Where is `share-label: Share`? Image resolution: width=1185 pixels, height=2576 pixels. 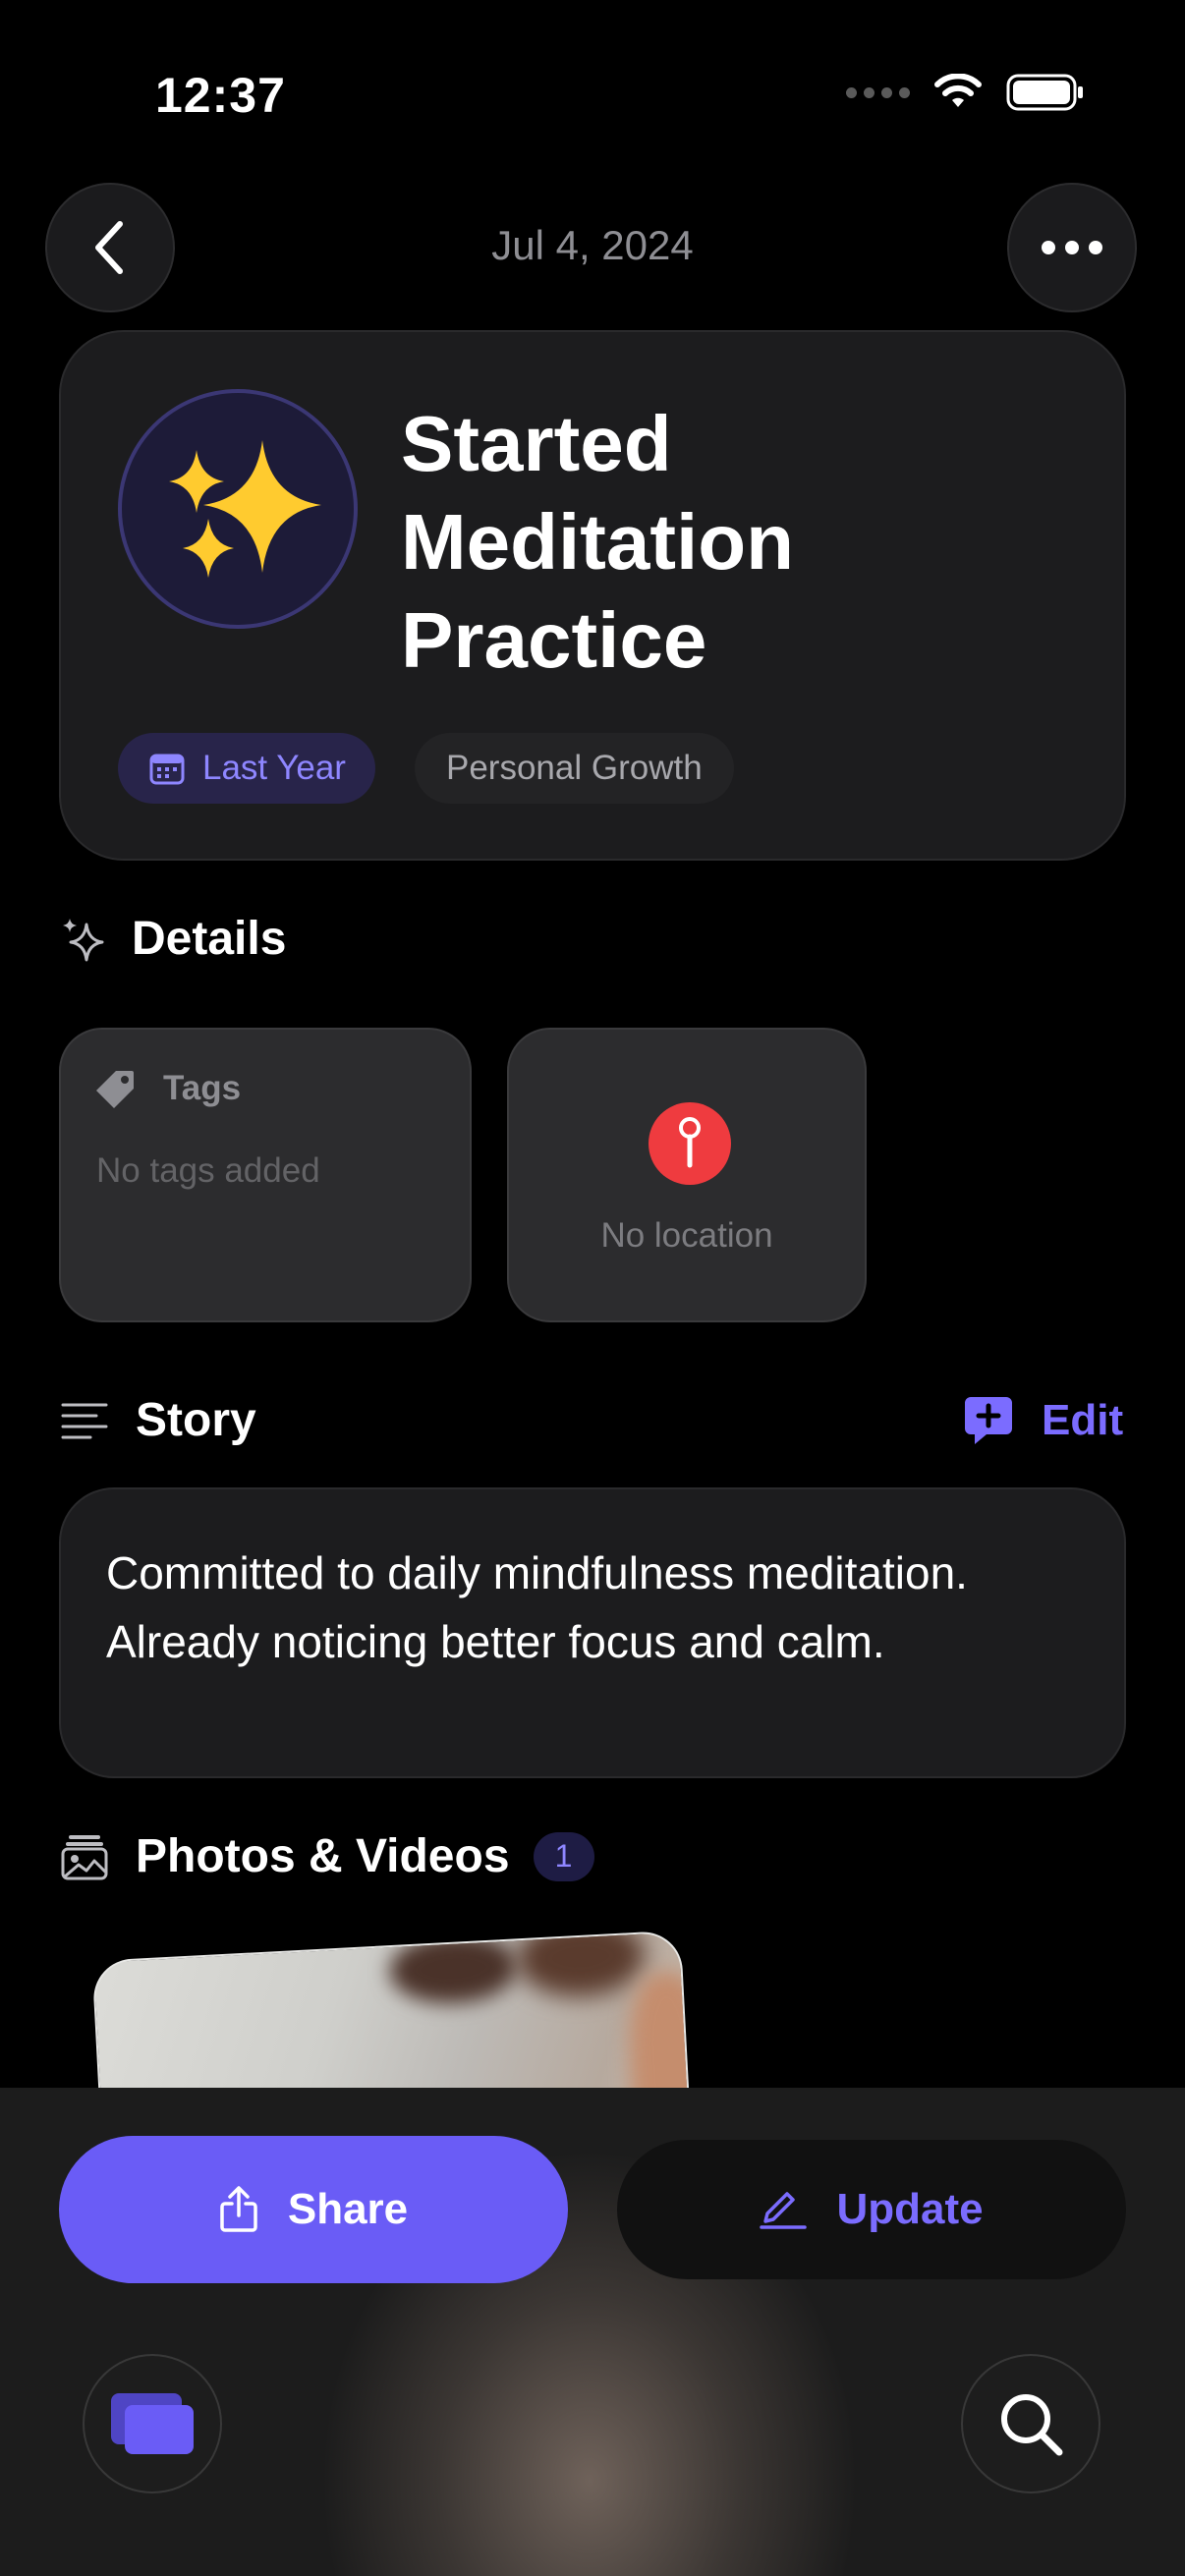 share-label: Share is located at coordinates (348, 2209).